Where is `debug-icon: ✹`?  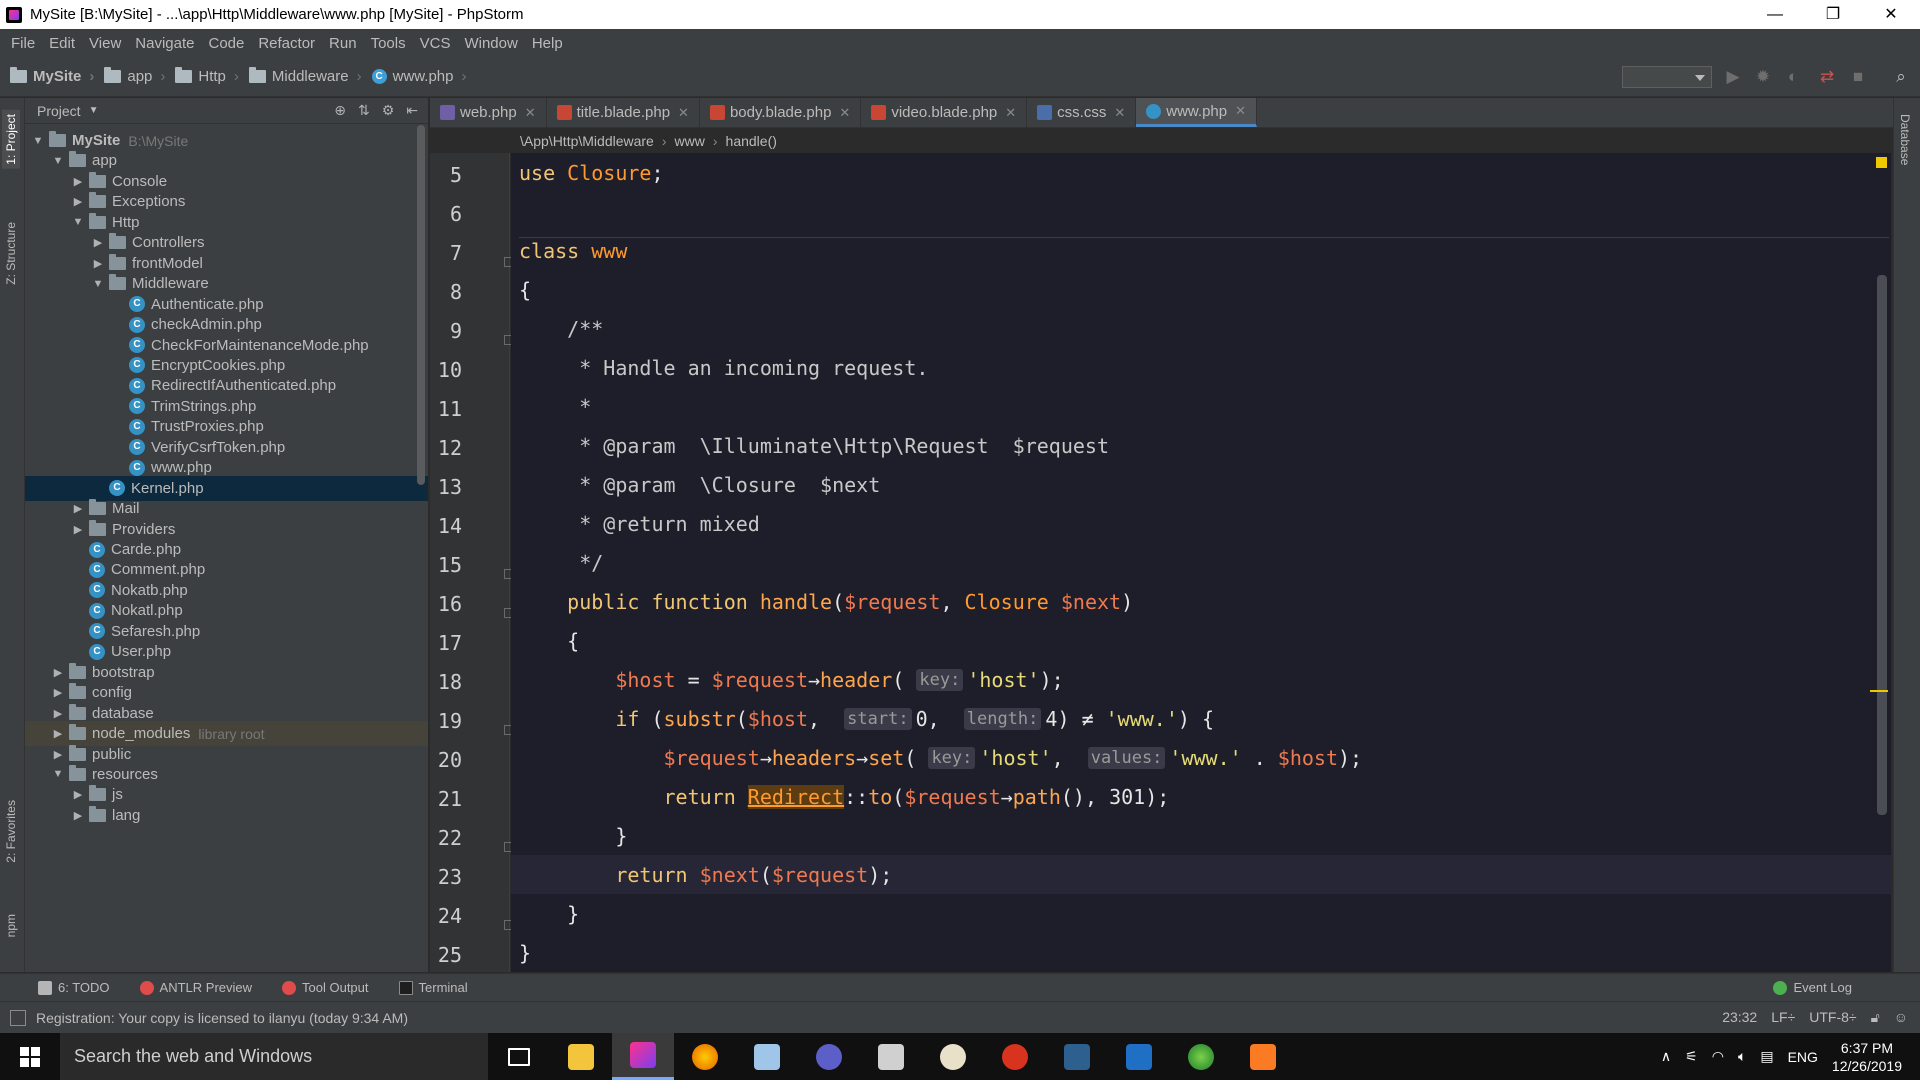 debug-icon: ✹ is located at coordinates (1763, 77).